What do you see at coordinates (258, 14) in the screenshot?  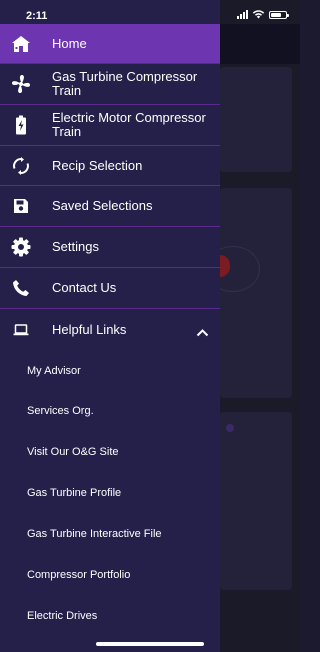 I see `wifi-icon` at bounding box center [258, 14].